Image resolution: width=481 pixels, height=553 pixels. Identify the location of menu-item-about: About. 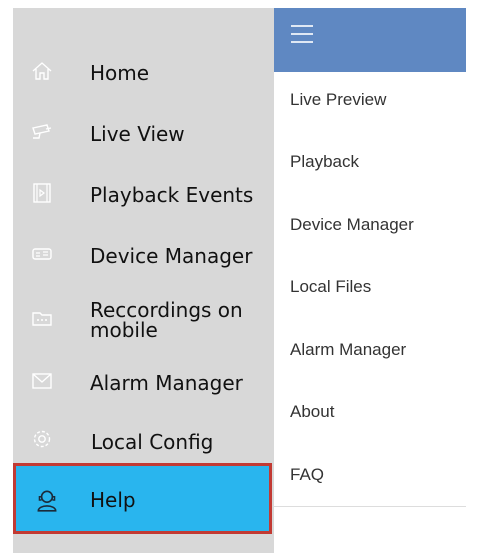
(370, 414).